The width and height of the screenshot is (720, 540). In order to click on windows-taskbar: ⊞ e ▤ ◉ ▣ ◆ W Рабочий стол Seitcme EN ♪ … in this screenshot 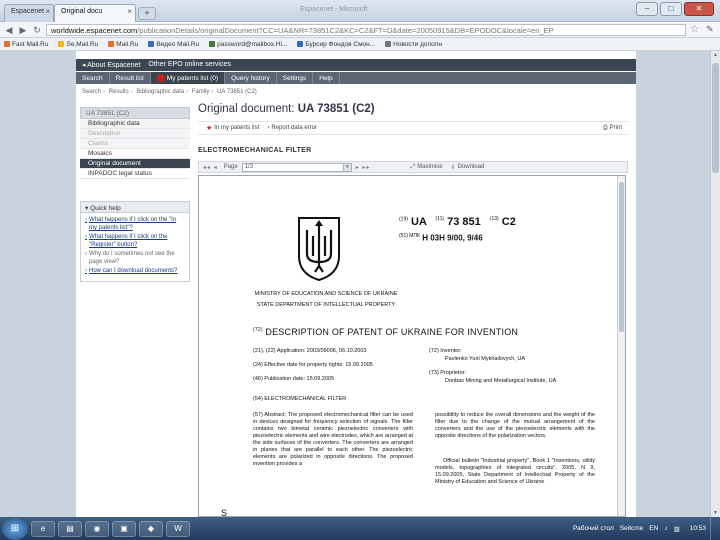, I will do `click(360, 528)`.